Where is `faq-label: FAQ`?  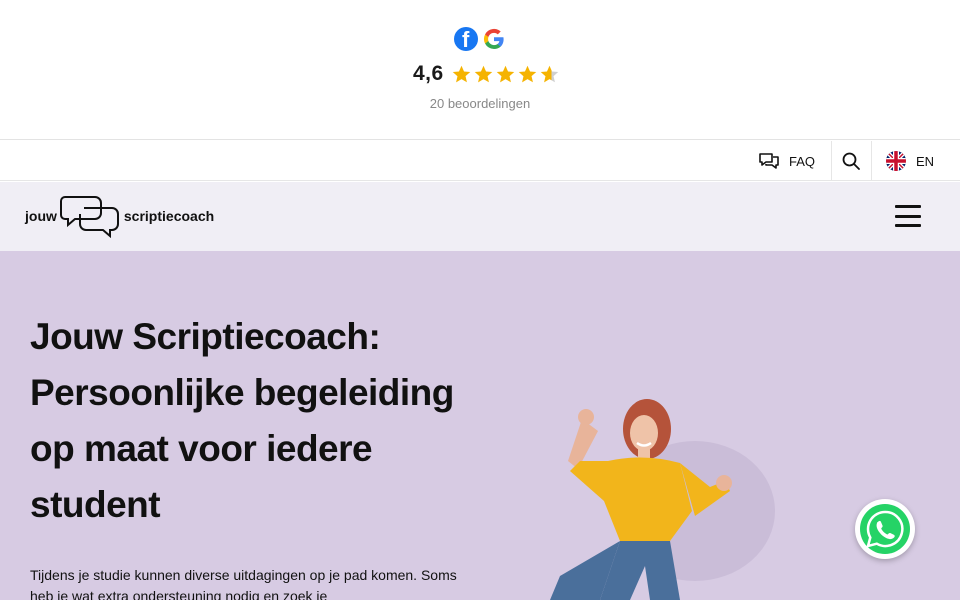
faq-label: FAQ is located at coordinates (802, 161).